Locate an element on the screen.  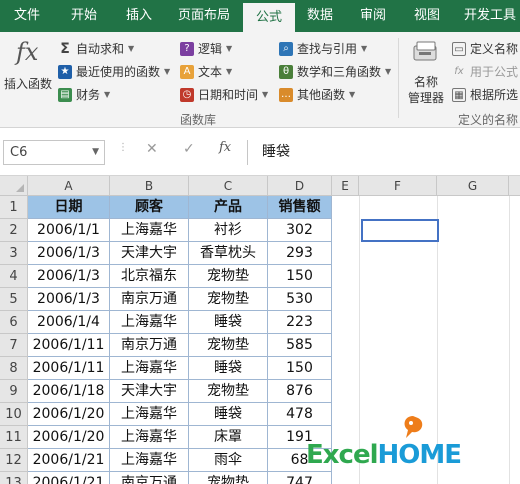
lookup-reference-button: ⌕ 查找与引用 ▼ is located at coordinates (323, 48).